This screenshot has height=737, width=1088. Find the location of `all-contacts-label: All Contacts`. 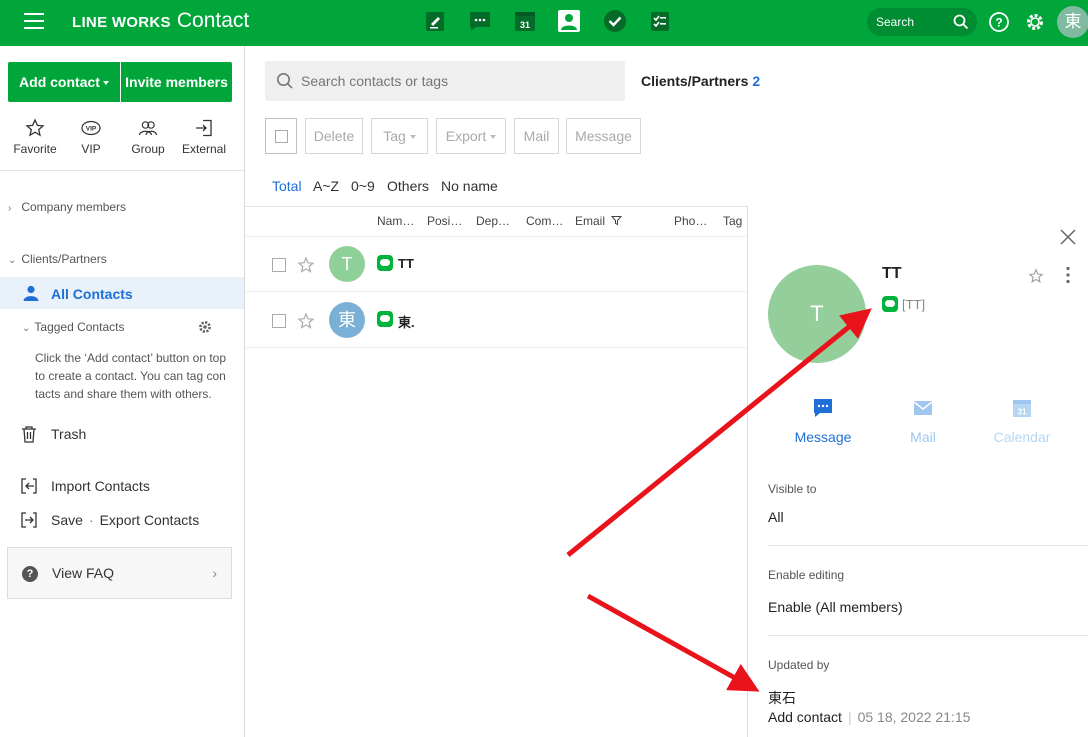

all-contacts-label: All Contacts is located at coordinates (92, 294).